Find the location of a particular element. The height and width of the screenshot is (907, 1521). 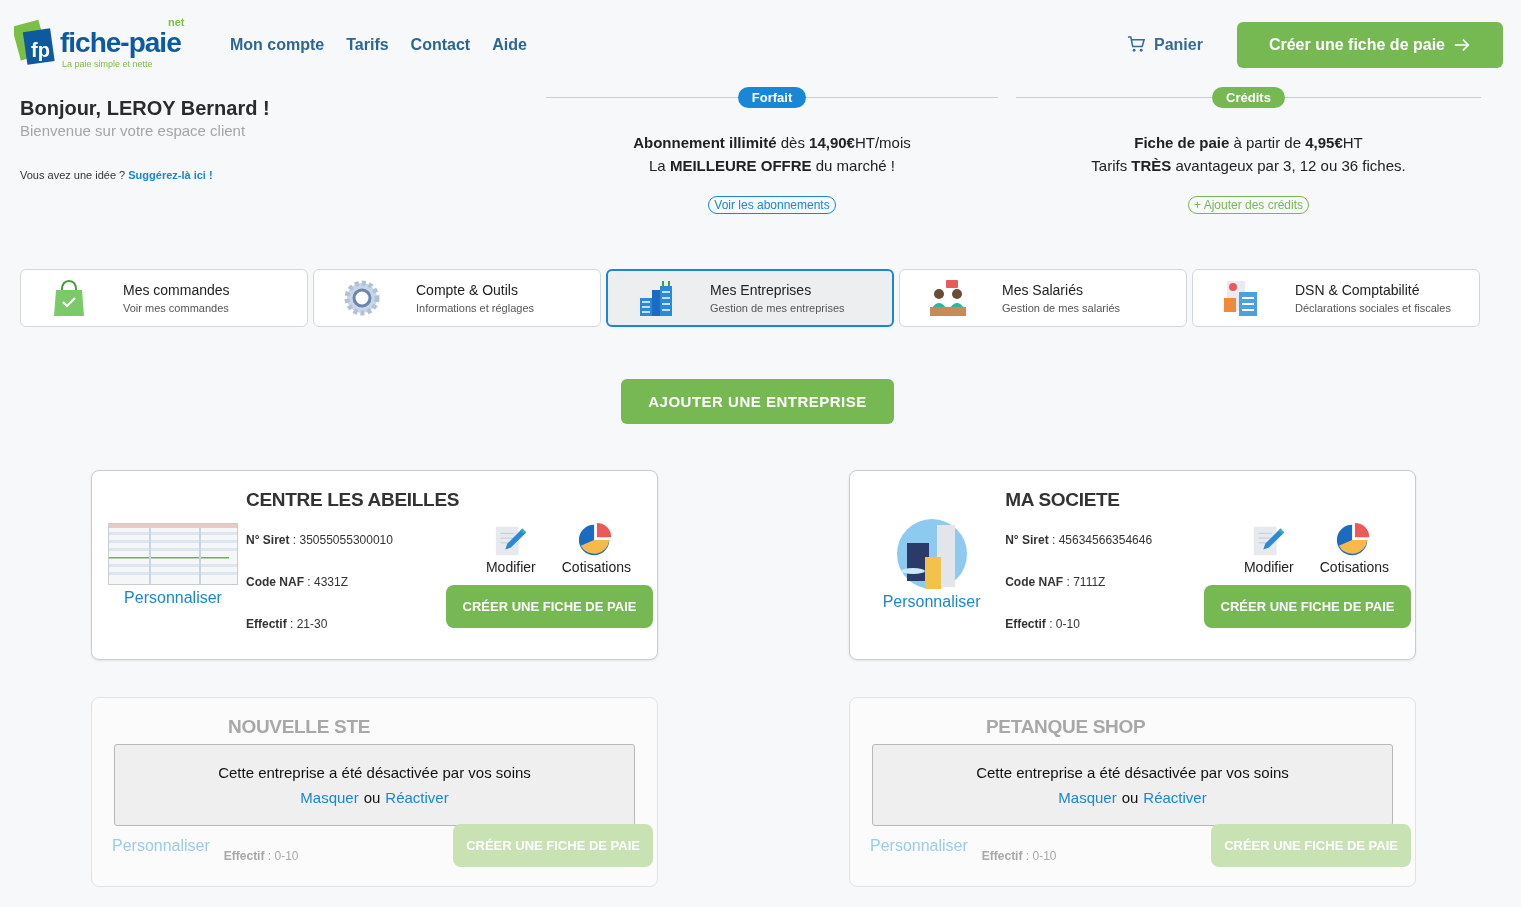

add-company-button: AJOUTER UNE ENTREPRISE is located at coordinates (757, 401).